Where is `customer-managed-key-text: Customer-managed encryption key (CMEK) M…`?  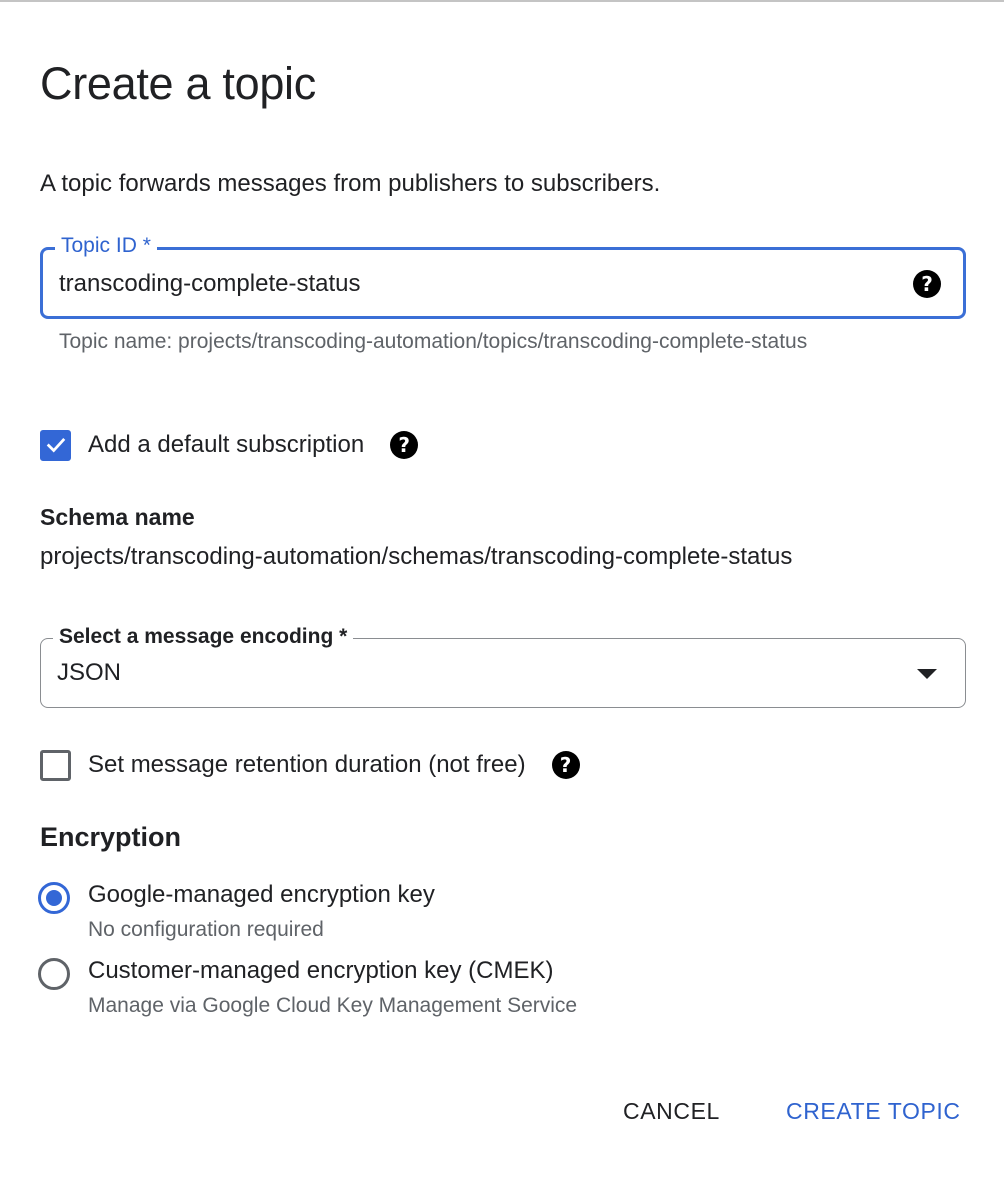 customer-managed-key-text: Customer-managed encryption key (CMEK) M… is located at coordinates (332, 988).